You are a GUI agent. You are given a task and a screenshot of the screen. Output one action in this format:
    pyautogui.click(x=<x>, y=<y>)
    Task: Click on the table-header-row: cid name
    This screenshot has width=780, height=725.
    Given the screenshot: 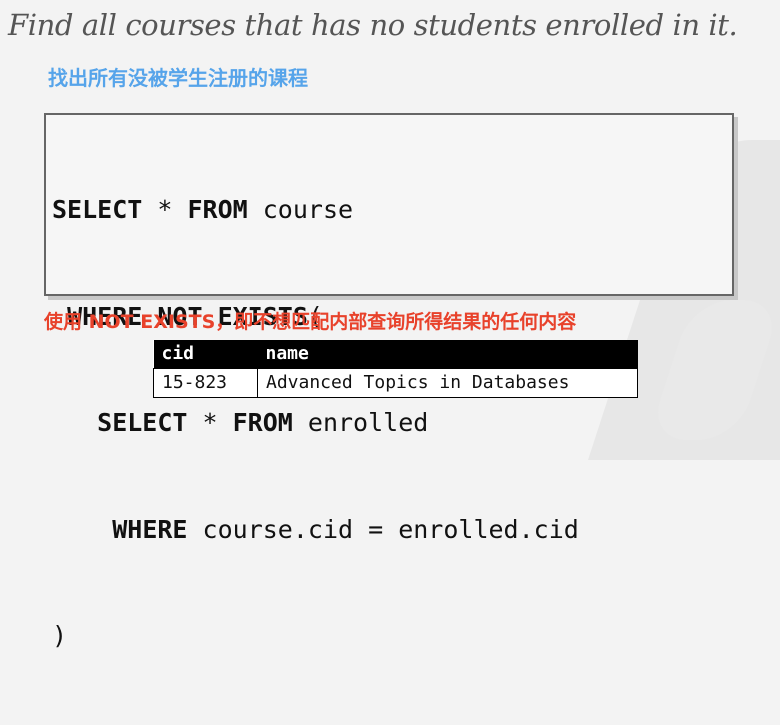 What is the action you would take?
    pyautogui.click(x=395, y=354)
    